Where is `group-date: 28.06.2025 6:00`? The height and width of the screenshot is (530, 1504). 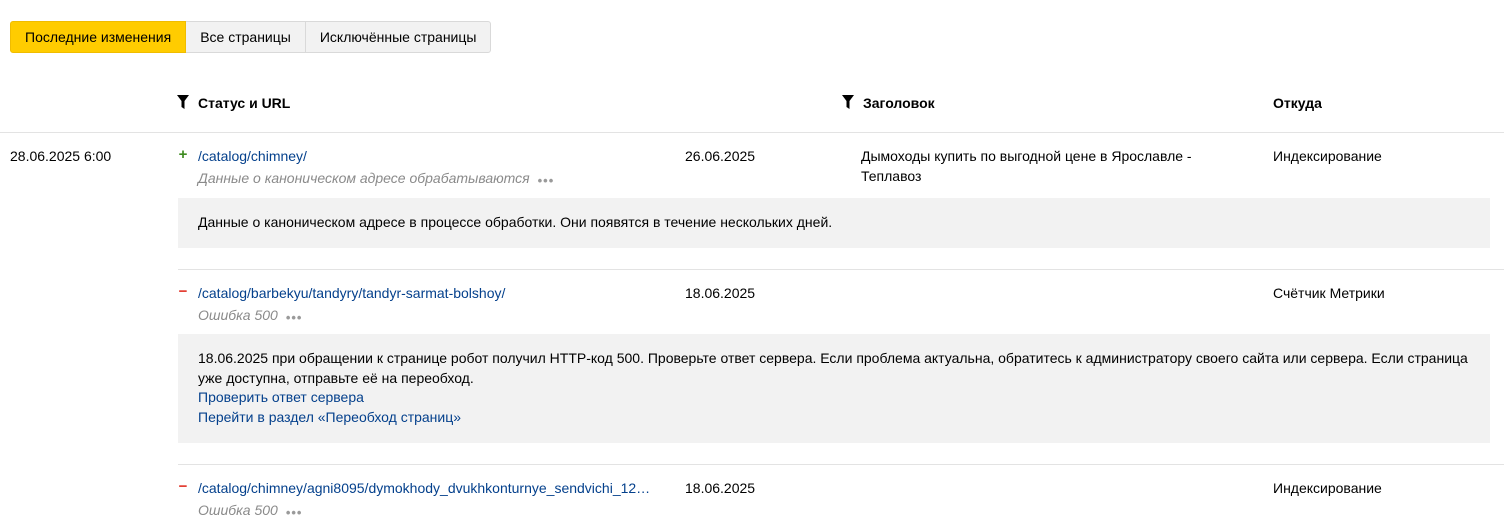 group-date: 28.06.2025 6:00 is located at coordinates (61, 156).